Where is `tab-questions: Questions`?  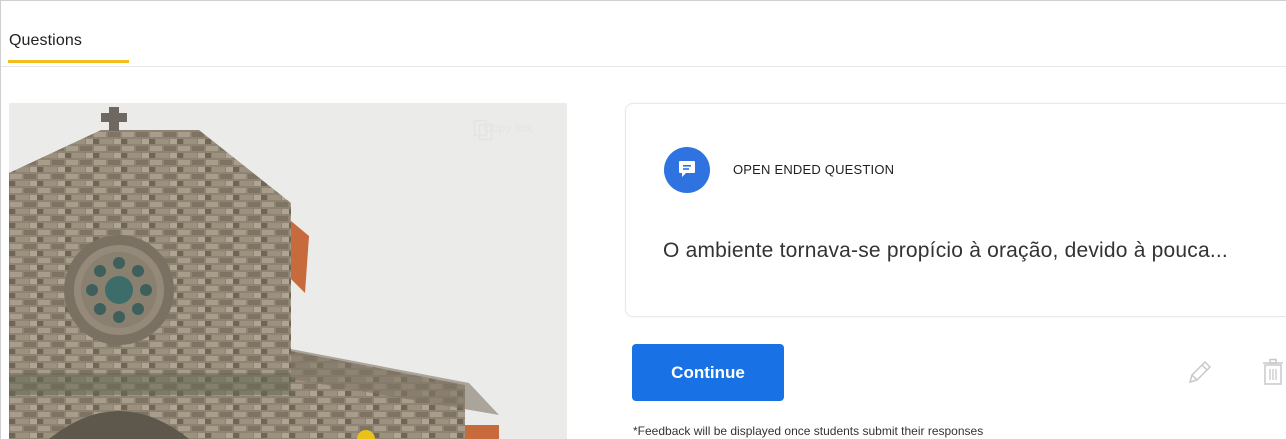
tab-questions: Questions is located at coordinates (68, 33).